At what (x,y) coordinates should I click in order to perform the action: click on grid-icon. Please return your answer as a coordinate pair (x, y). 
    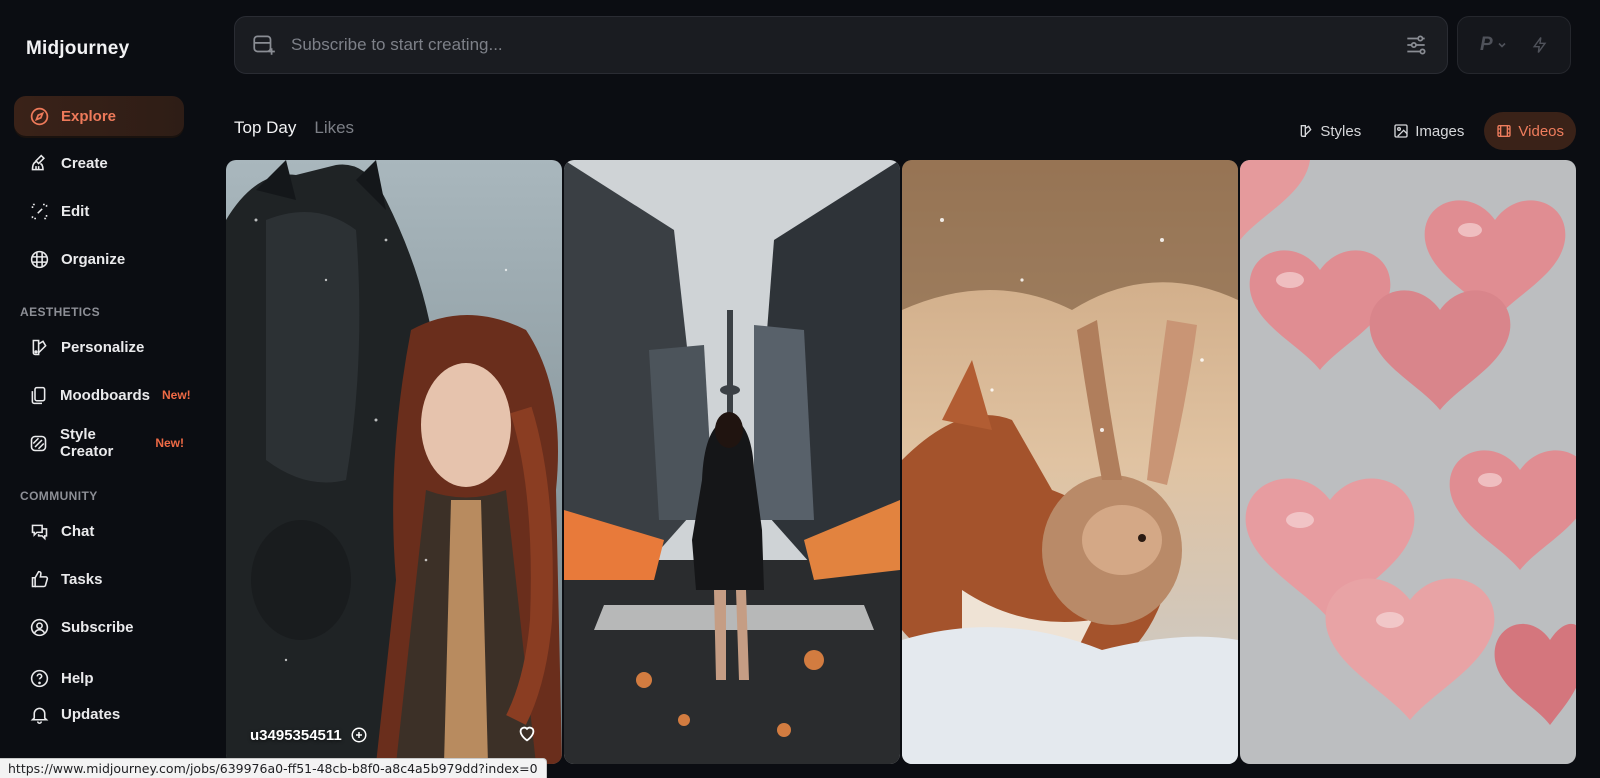
    Looking at the image, I should click on (39, 259).